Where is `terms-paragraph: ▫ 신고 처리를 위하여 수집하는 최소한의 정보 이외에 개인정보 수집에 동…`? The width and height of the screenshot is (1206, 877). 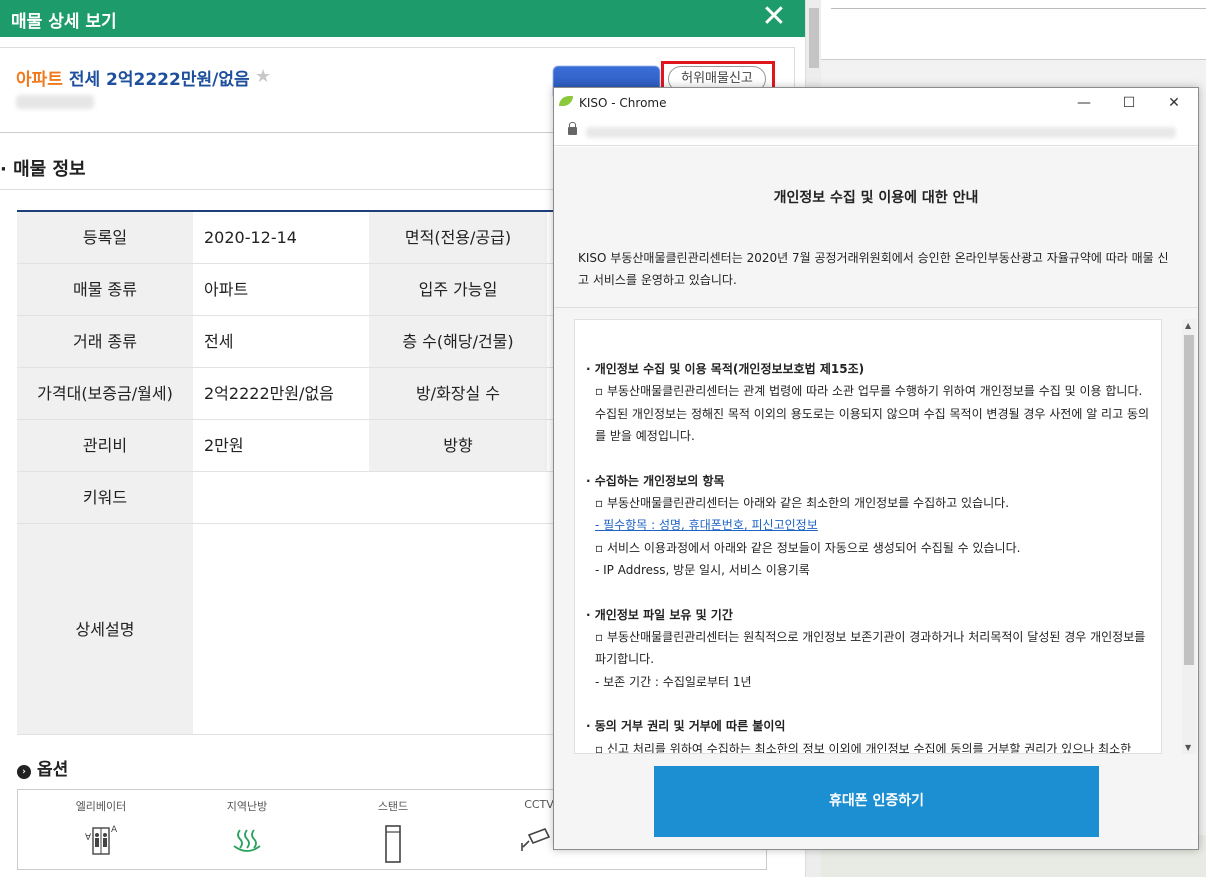
terms-paragraph: ▫ 신고 처리를 위하여 수집하는 최소한의 정보 이외에 개인정보 수집에 동… is located at coordinates (863, 747).